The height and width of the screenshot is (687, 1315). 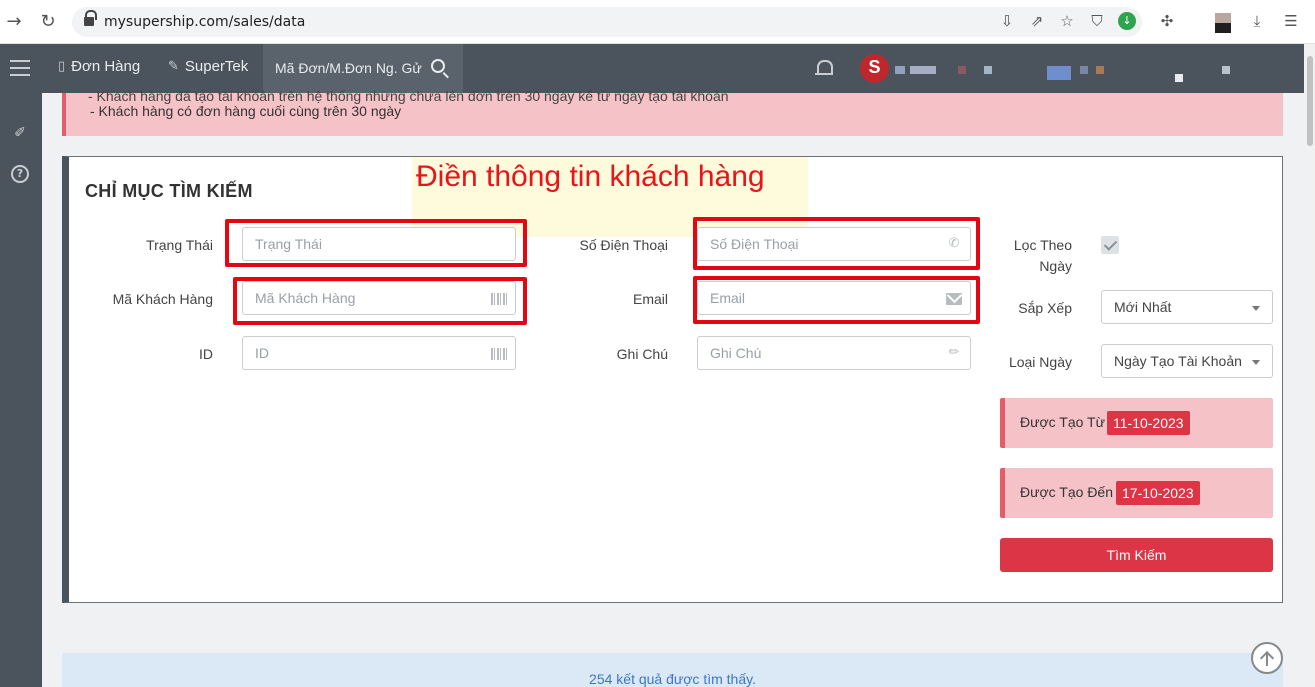 I want to click on status-label: Trạng Thái, so click(x=179, y=245).